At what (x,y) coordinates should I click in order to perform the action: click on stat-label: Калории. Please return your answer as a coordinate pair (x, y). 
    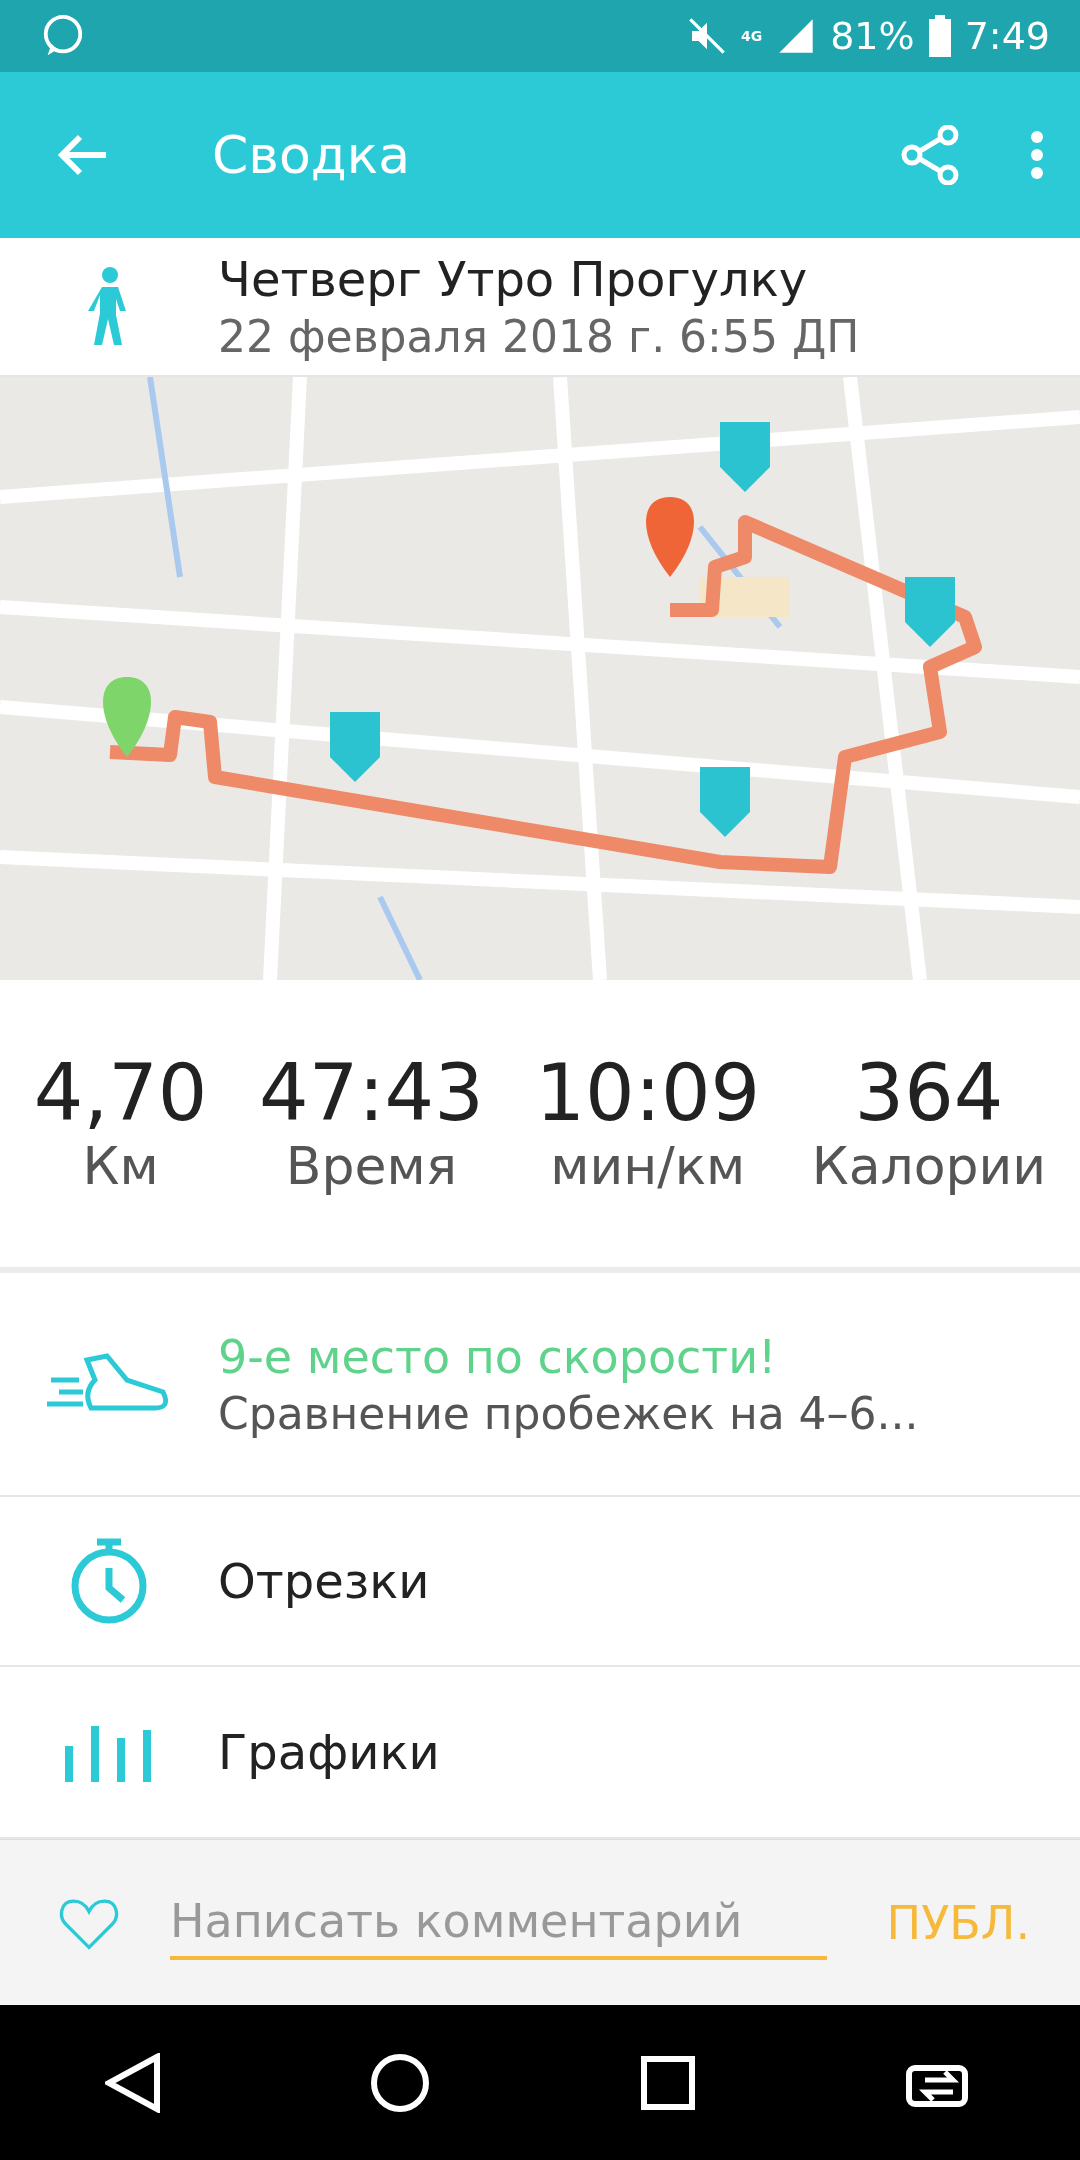
    Looking at the image, I should click on (929, 1166).